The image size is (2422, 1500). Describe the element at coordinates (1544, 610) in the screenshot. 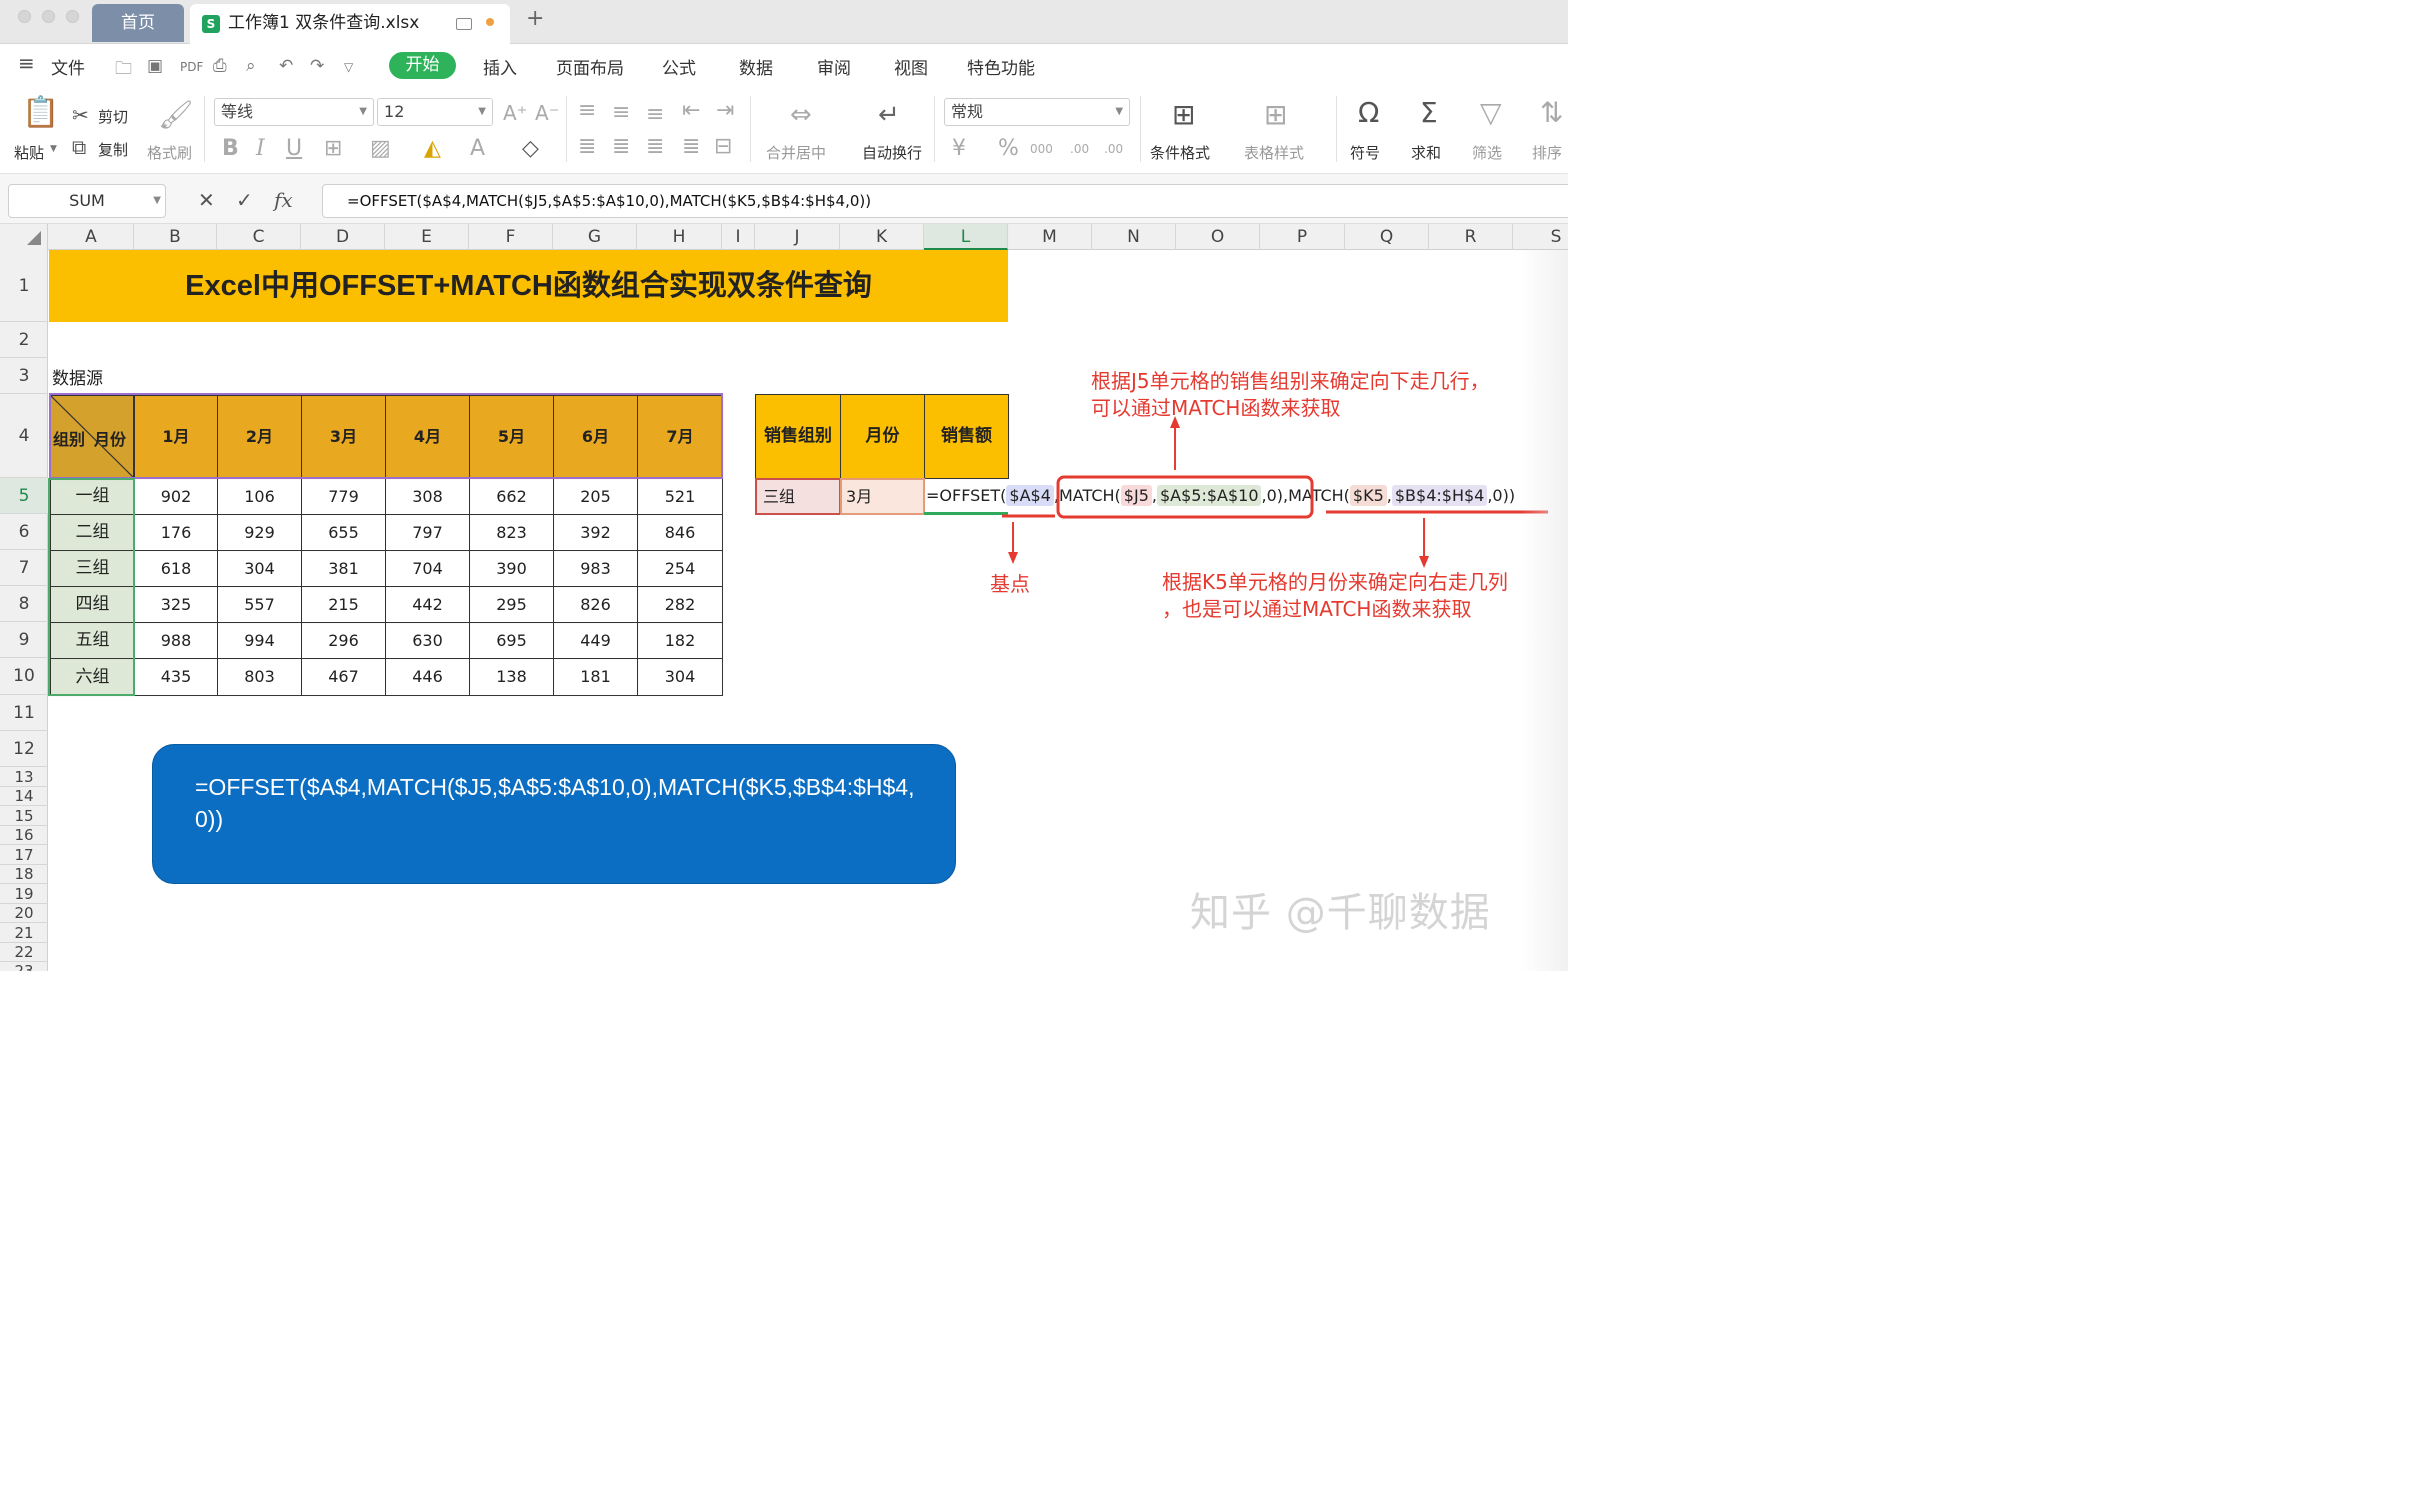

I see `edge-shadow` at that location.